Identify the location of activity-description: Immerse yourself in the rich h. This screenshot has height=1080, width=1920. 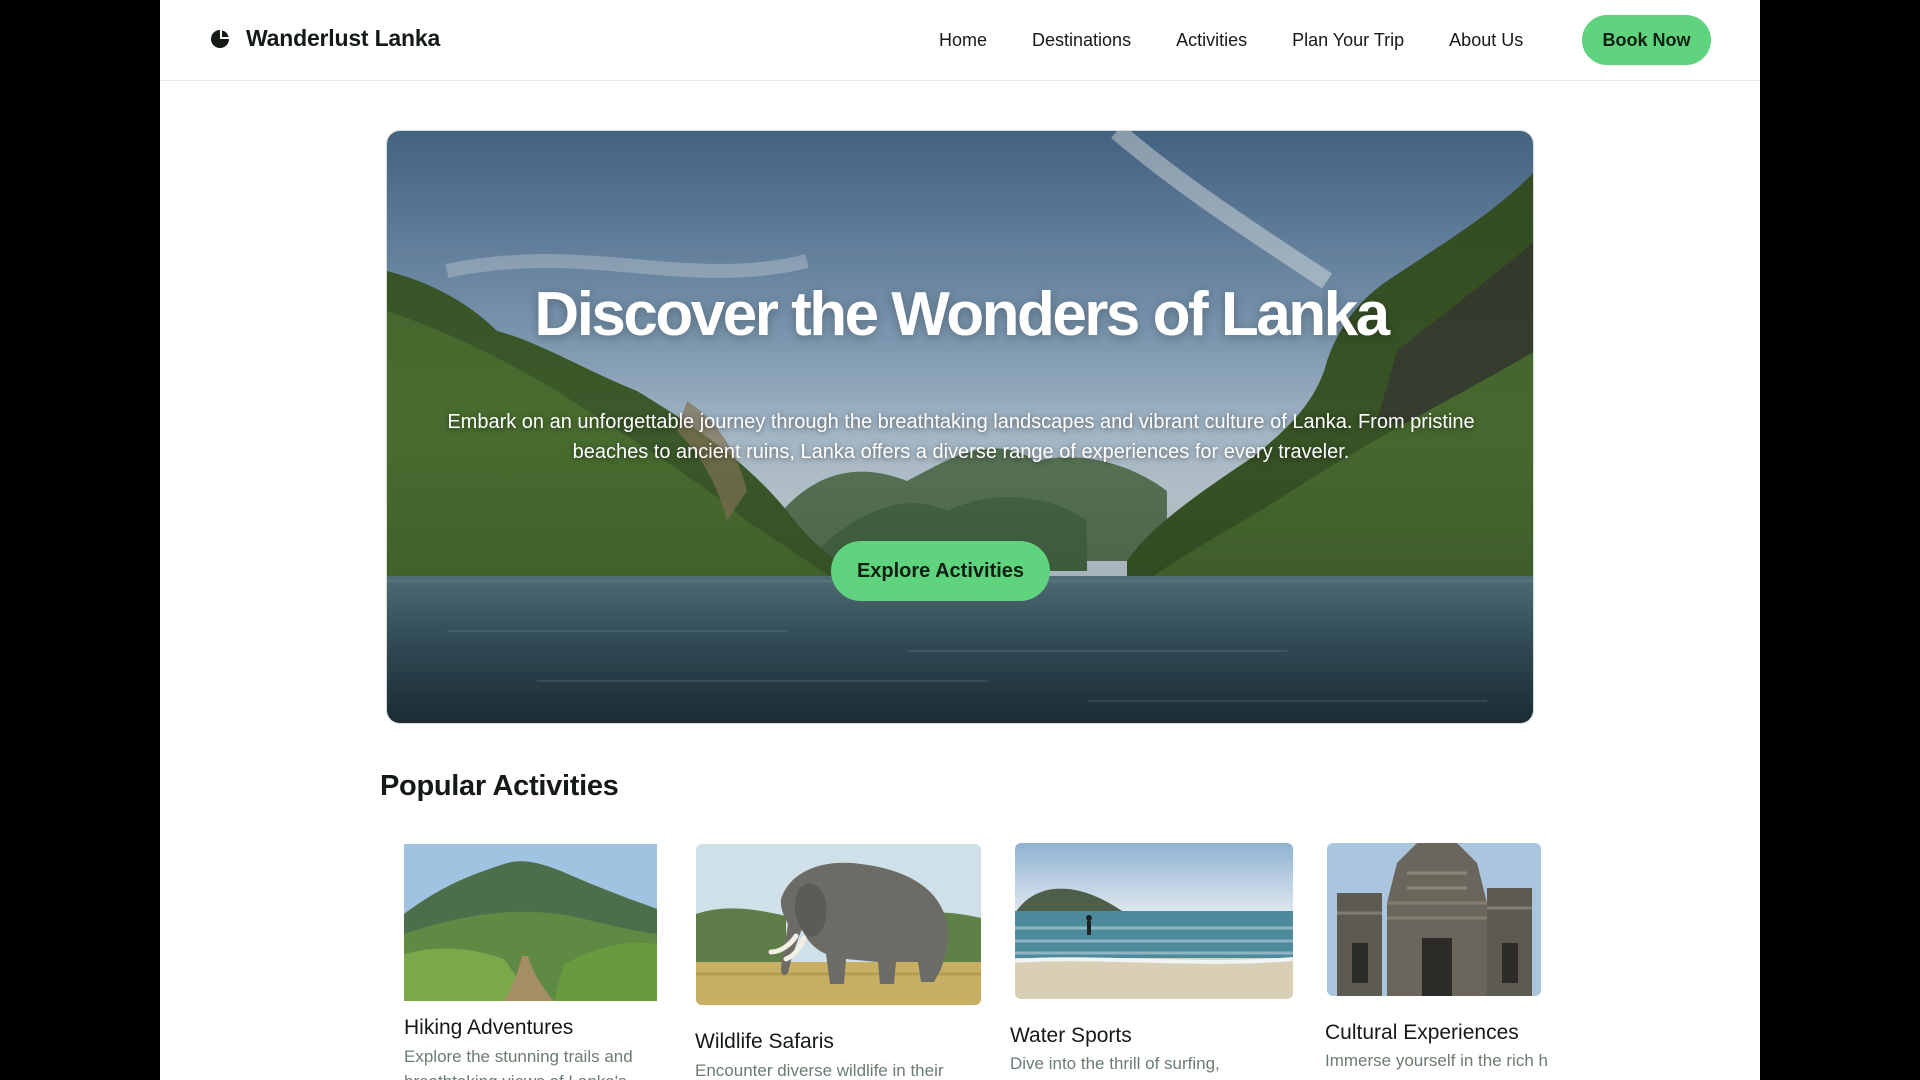
(1436, 1060).